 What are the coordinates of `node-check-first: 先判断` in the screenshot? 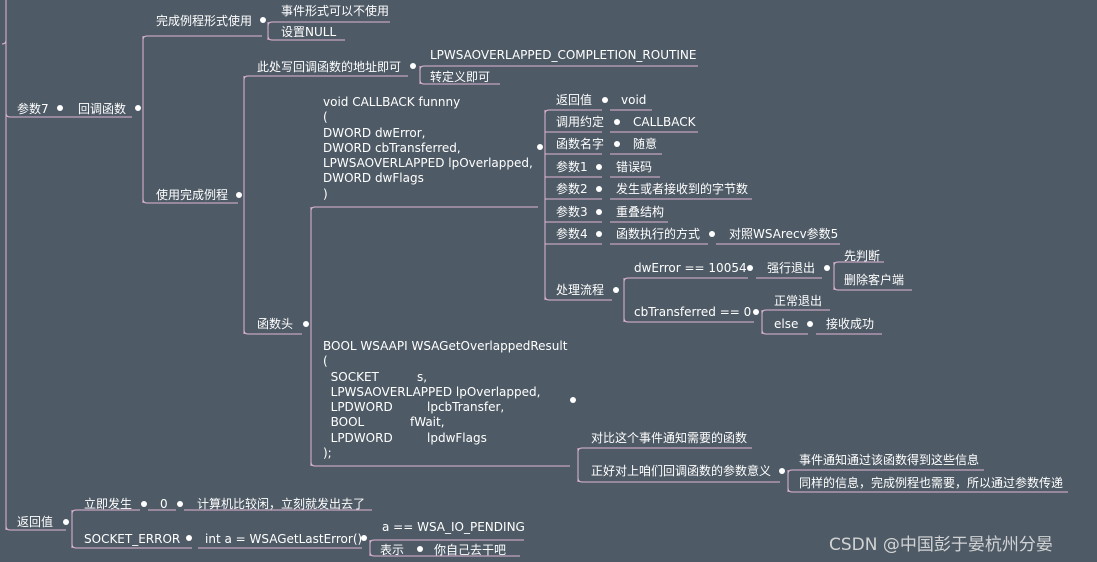 It's located at (862, 256).